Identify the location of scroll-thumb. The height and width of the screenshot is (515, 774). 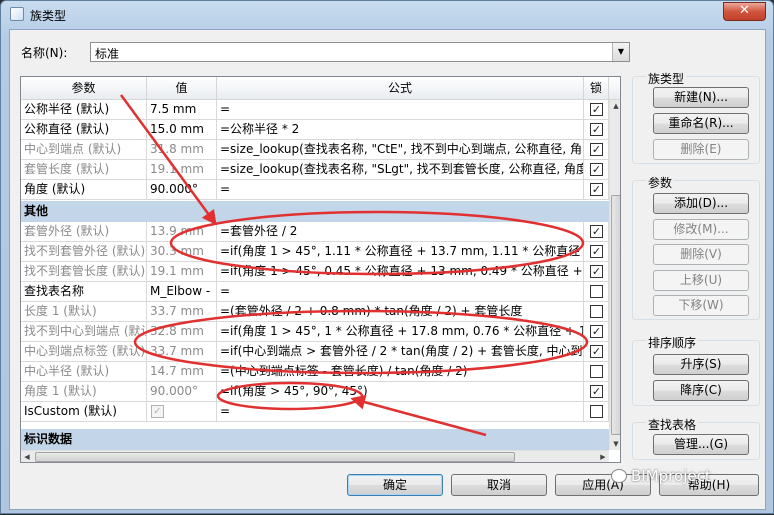
(615, 315).